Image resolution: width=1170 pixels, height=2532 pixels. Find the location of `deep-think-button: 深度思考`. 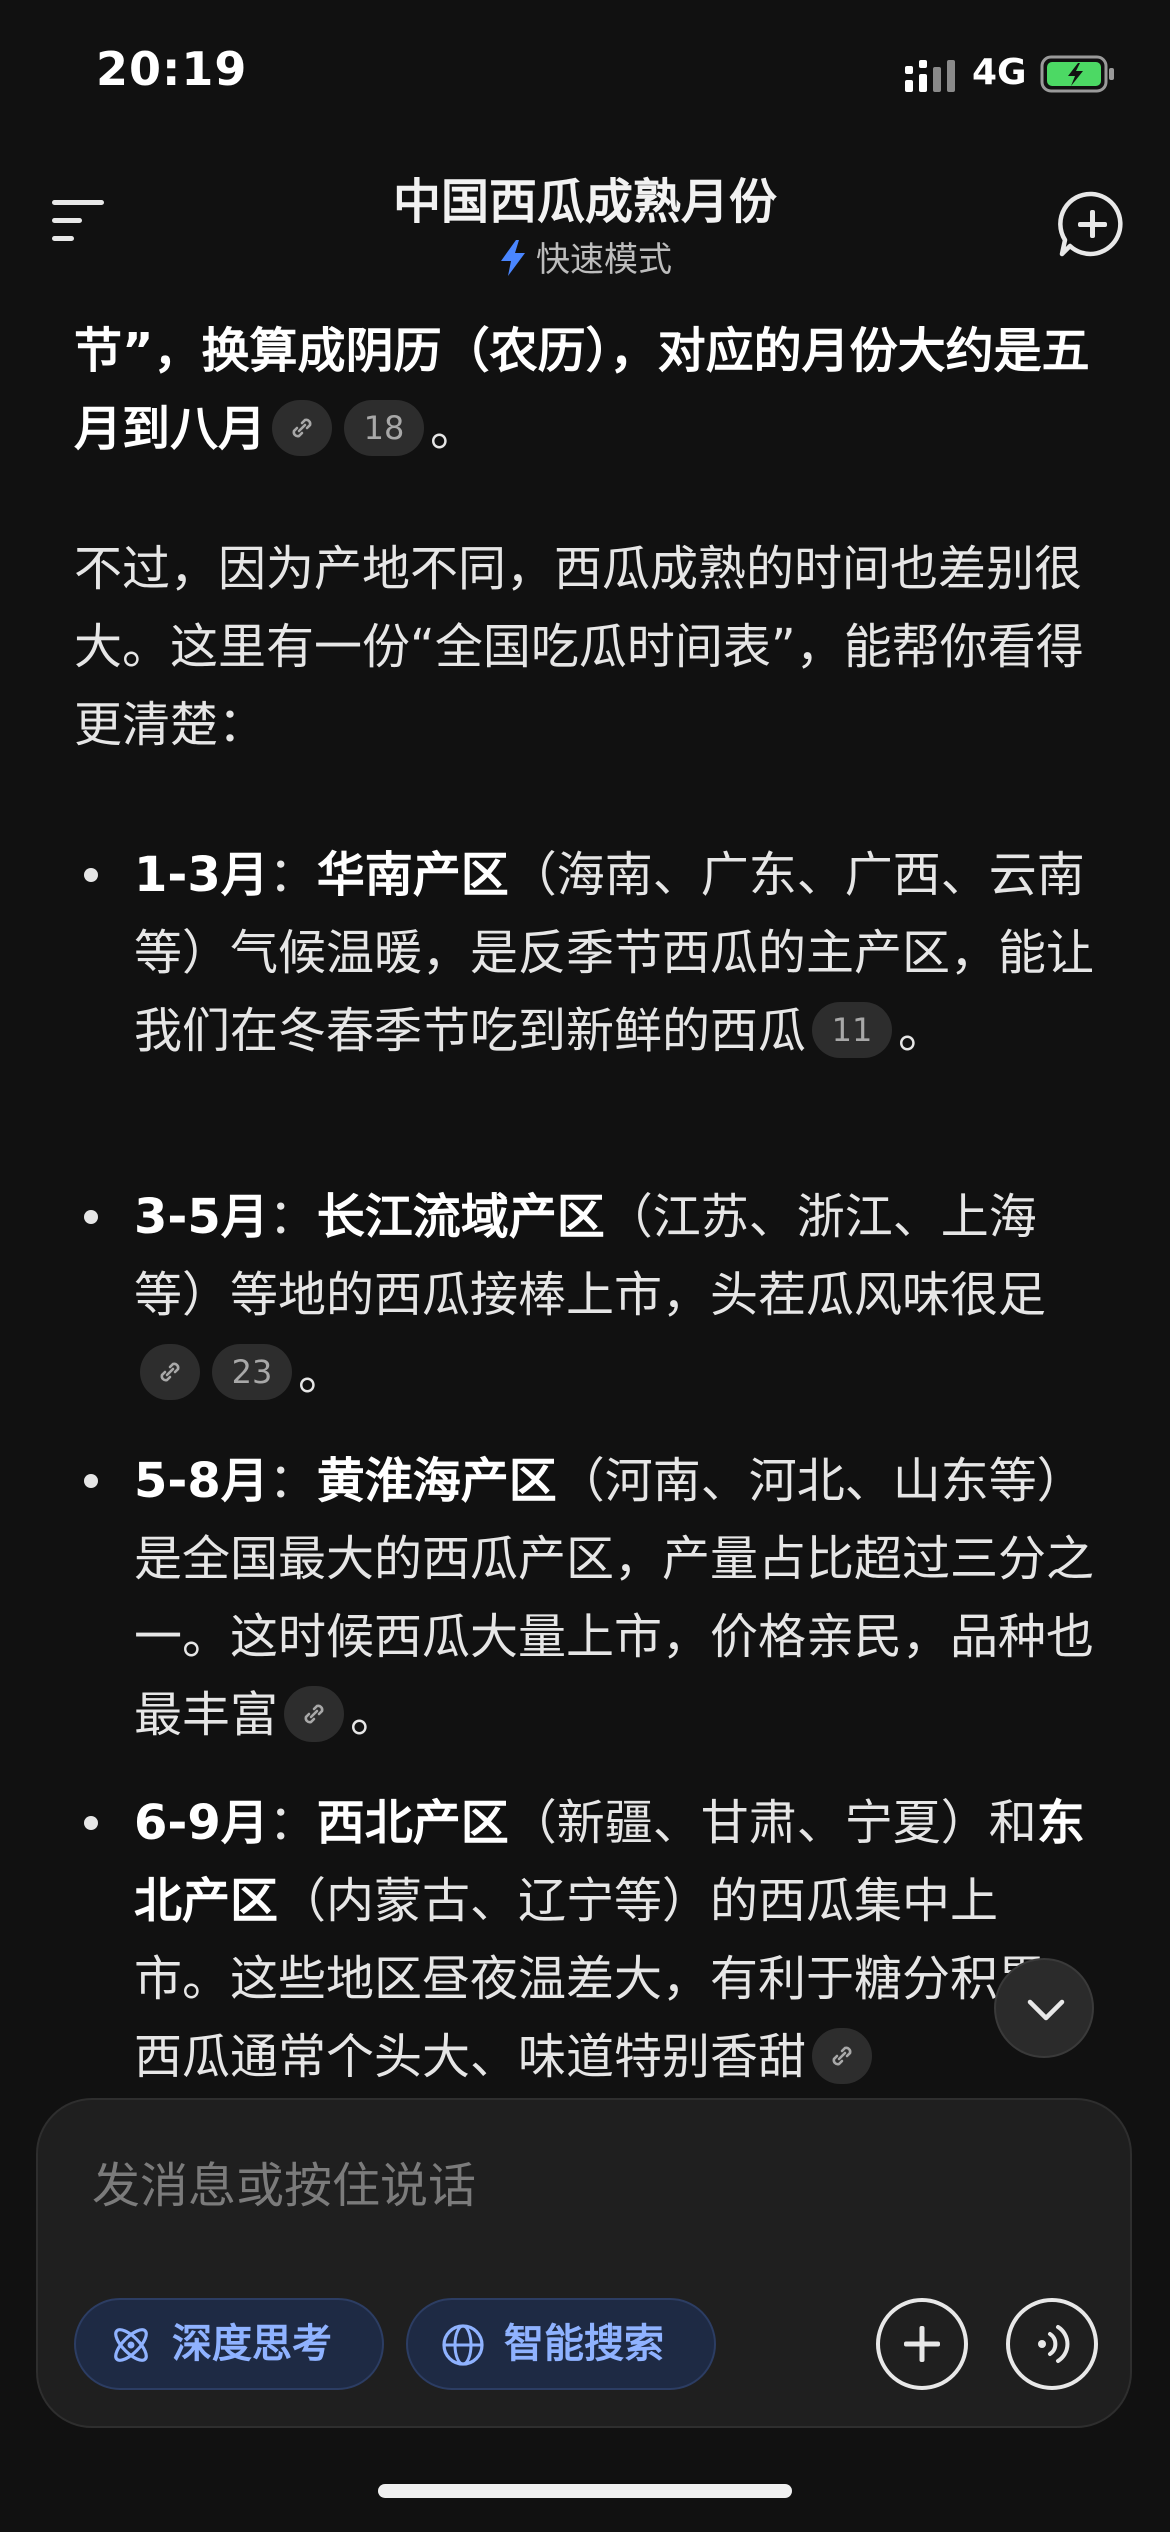

deep-think-button: 深度思考 is located at coordinates (229, 2344).